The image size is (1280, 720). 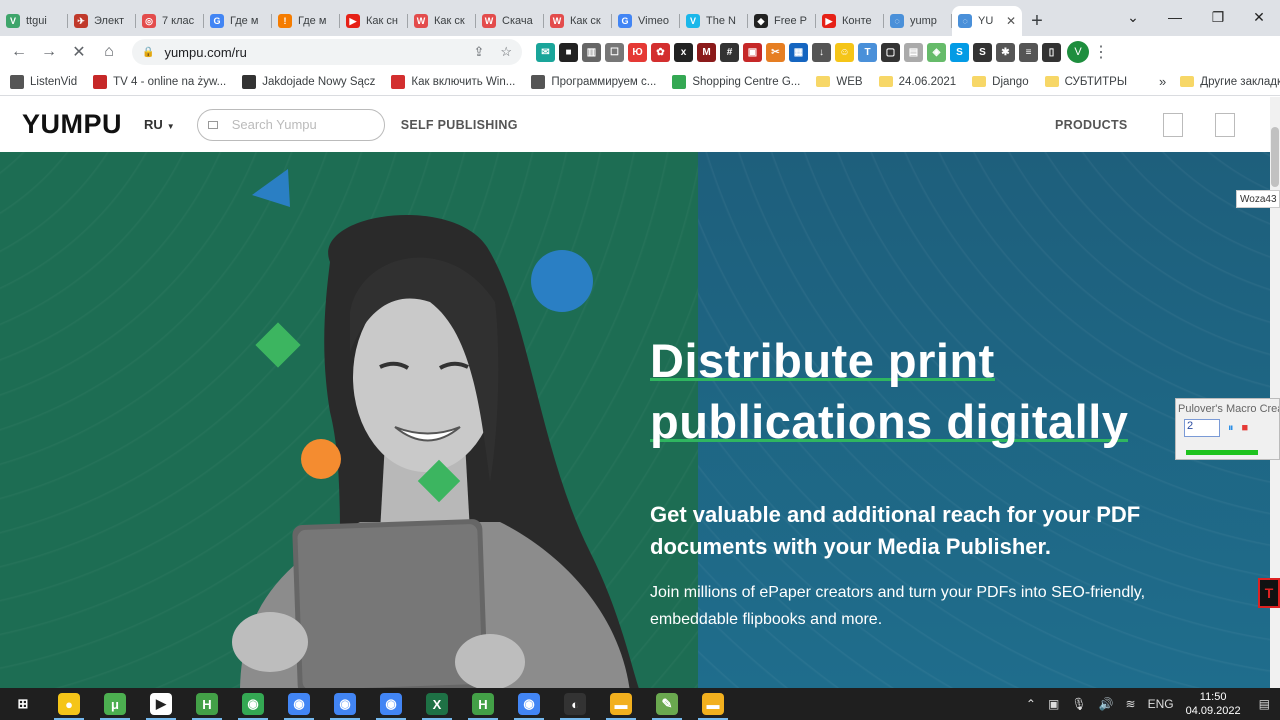 I want to click on bookmark-folder: WEB, so click(x=839, y=82).